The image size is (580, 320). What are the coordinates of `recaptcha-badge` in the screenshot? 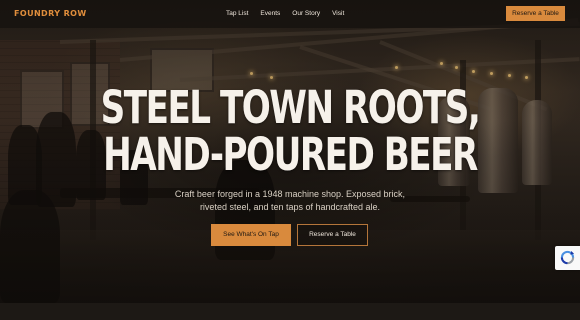 It's located at (567, 258).